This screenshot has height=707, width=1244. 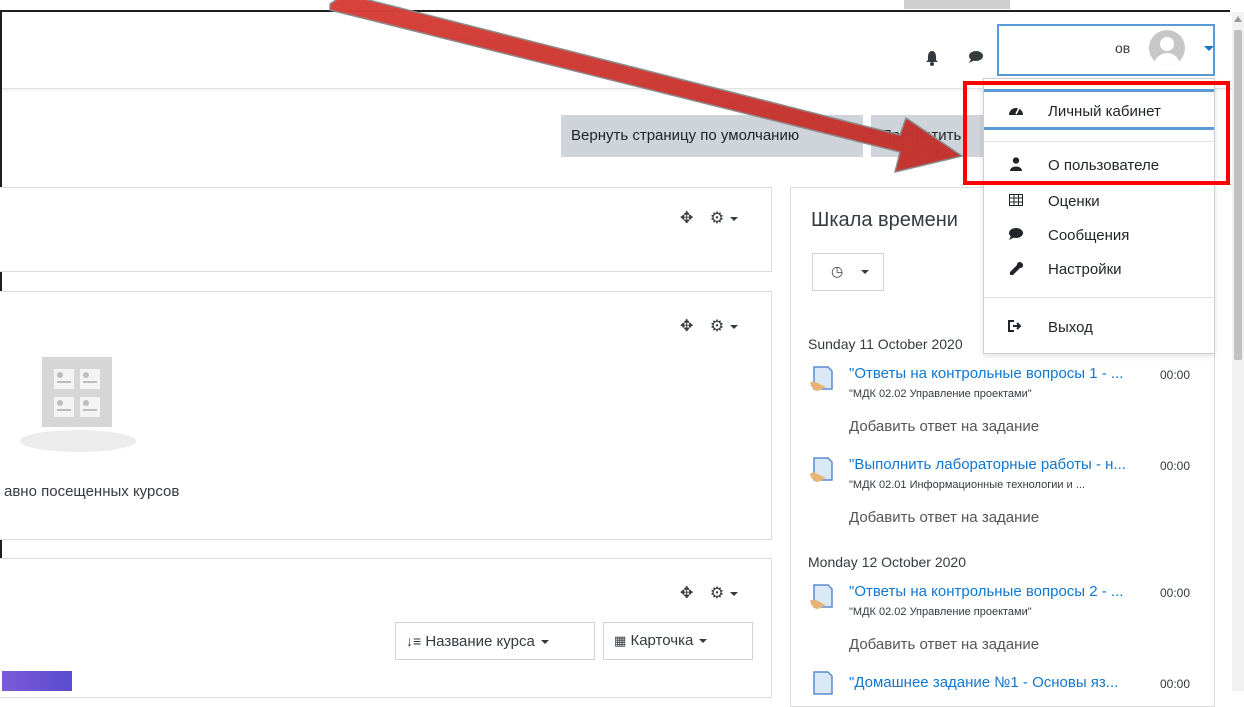 What do you see at coordinates (646, 87) in the screenshot?
I see `annotation-arrow` at bounding box center [646, 87].